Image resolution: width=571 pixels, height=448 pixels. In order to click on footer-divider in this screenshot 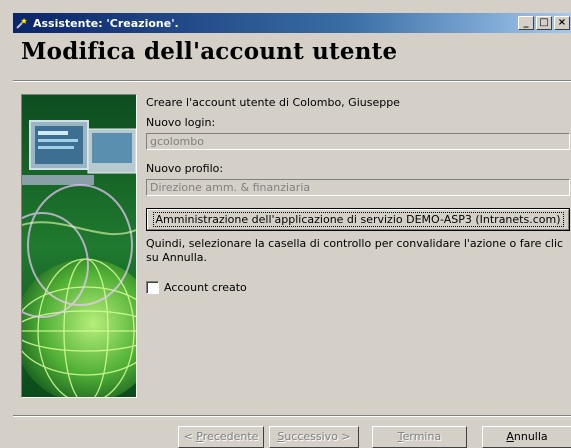, I will do `click(292, 416)`.